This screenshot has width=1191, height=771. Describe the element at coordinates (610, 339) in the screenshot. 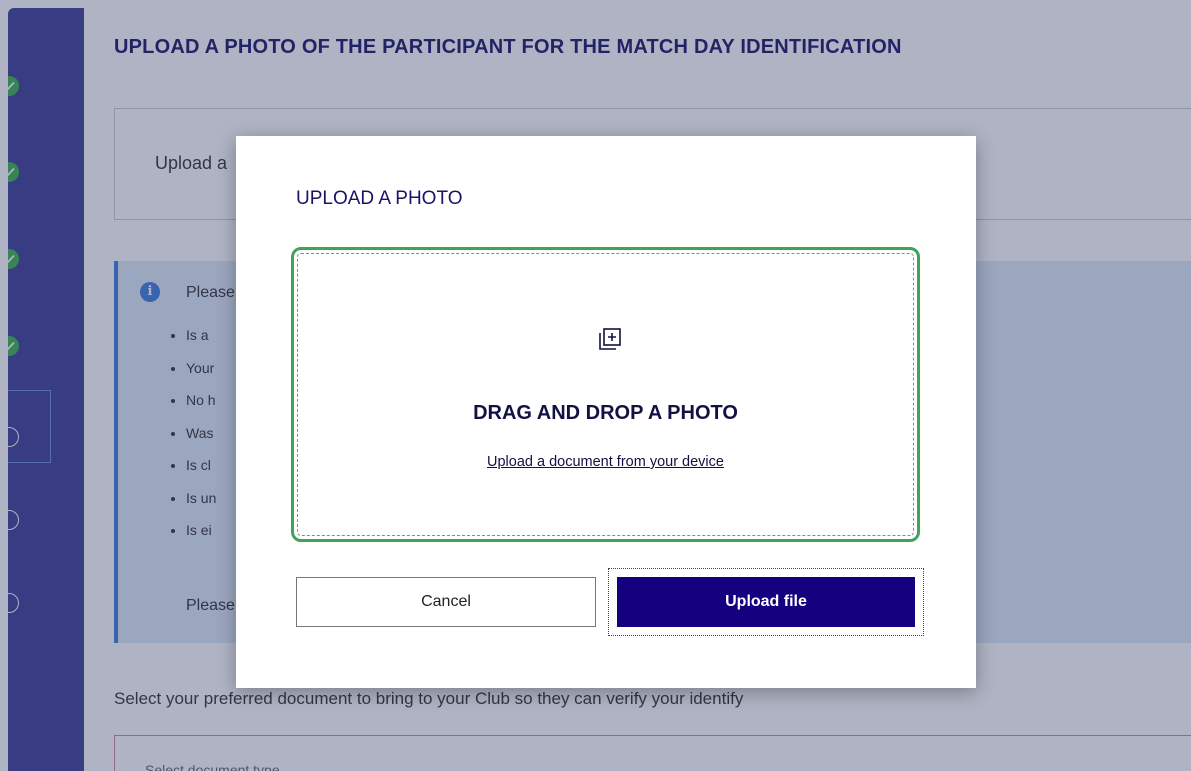

I see `add-photo-icon` at that location.